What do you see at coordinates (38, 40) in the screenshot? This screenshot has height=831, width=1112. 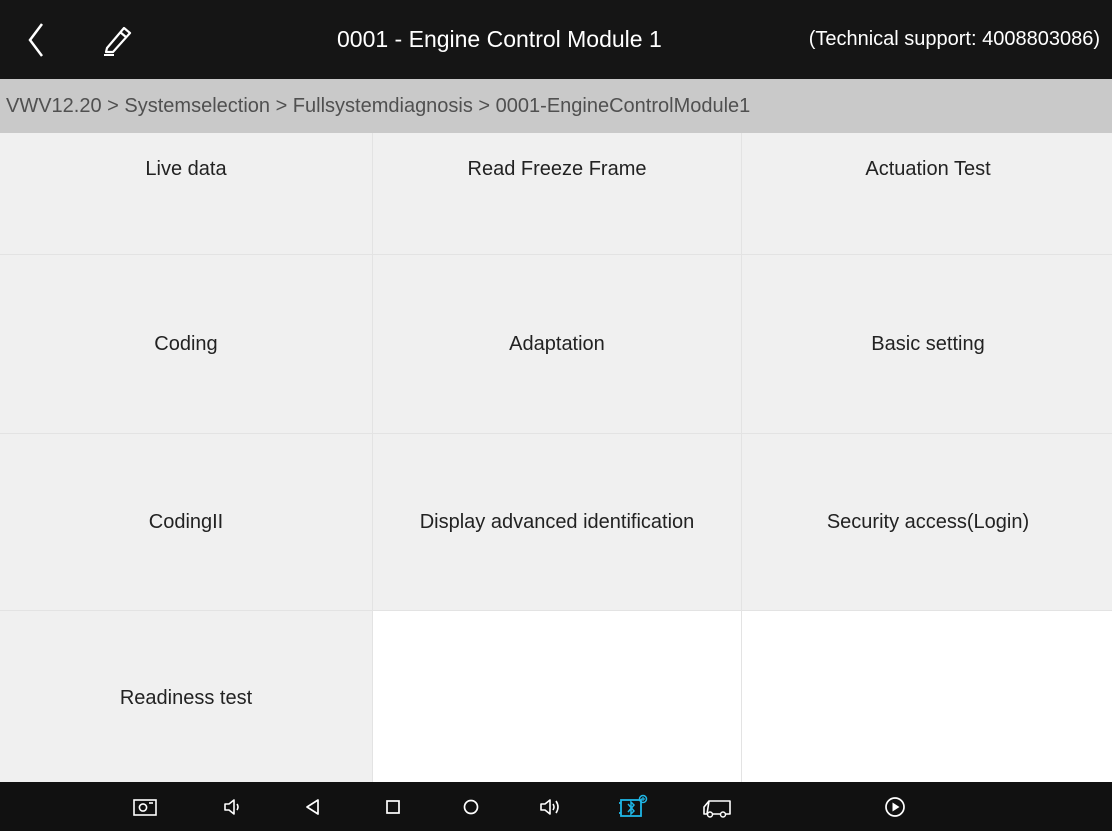 I see `back-chevron-icon` at bounding box center [38, 40].